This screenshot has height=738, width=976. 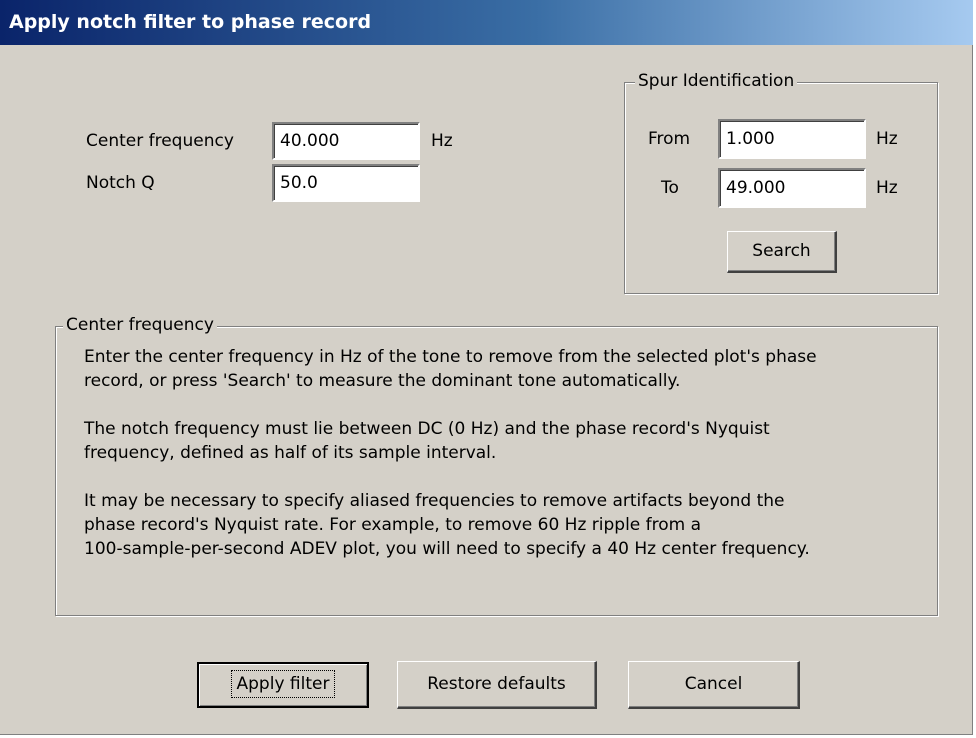 What do you see at coordinates (190, 22) in the screenshot?
I see `dialog-title: Apply notch filter to phase record` at bounding box center [190, 22].